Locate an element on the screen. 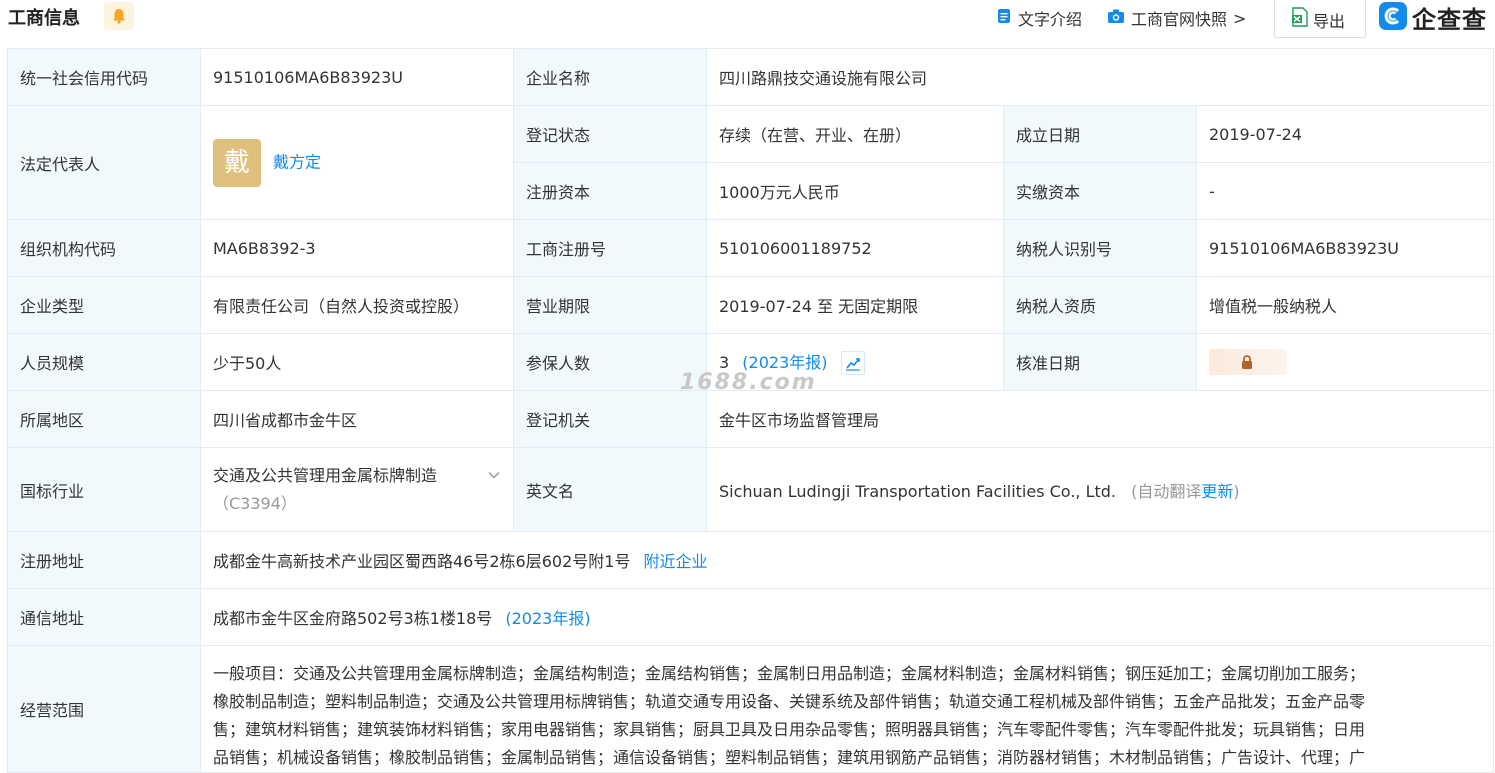  legal-rep-cell: 戴戴方定 is located at coordinates (357, 162).